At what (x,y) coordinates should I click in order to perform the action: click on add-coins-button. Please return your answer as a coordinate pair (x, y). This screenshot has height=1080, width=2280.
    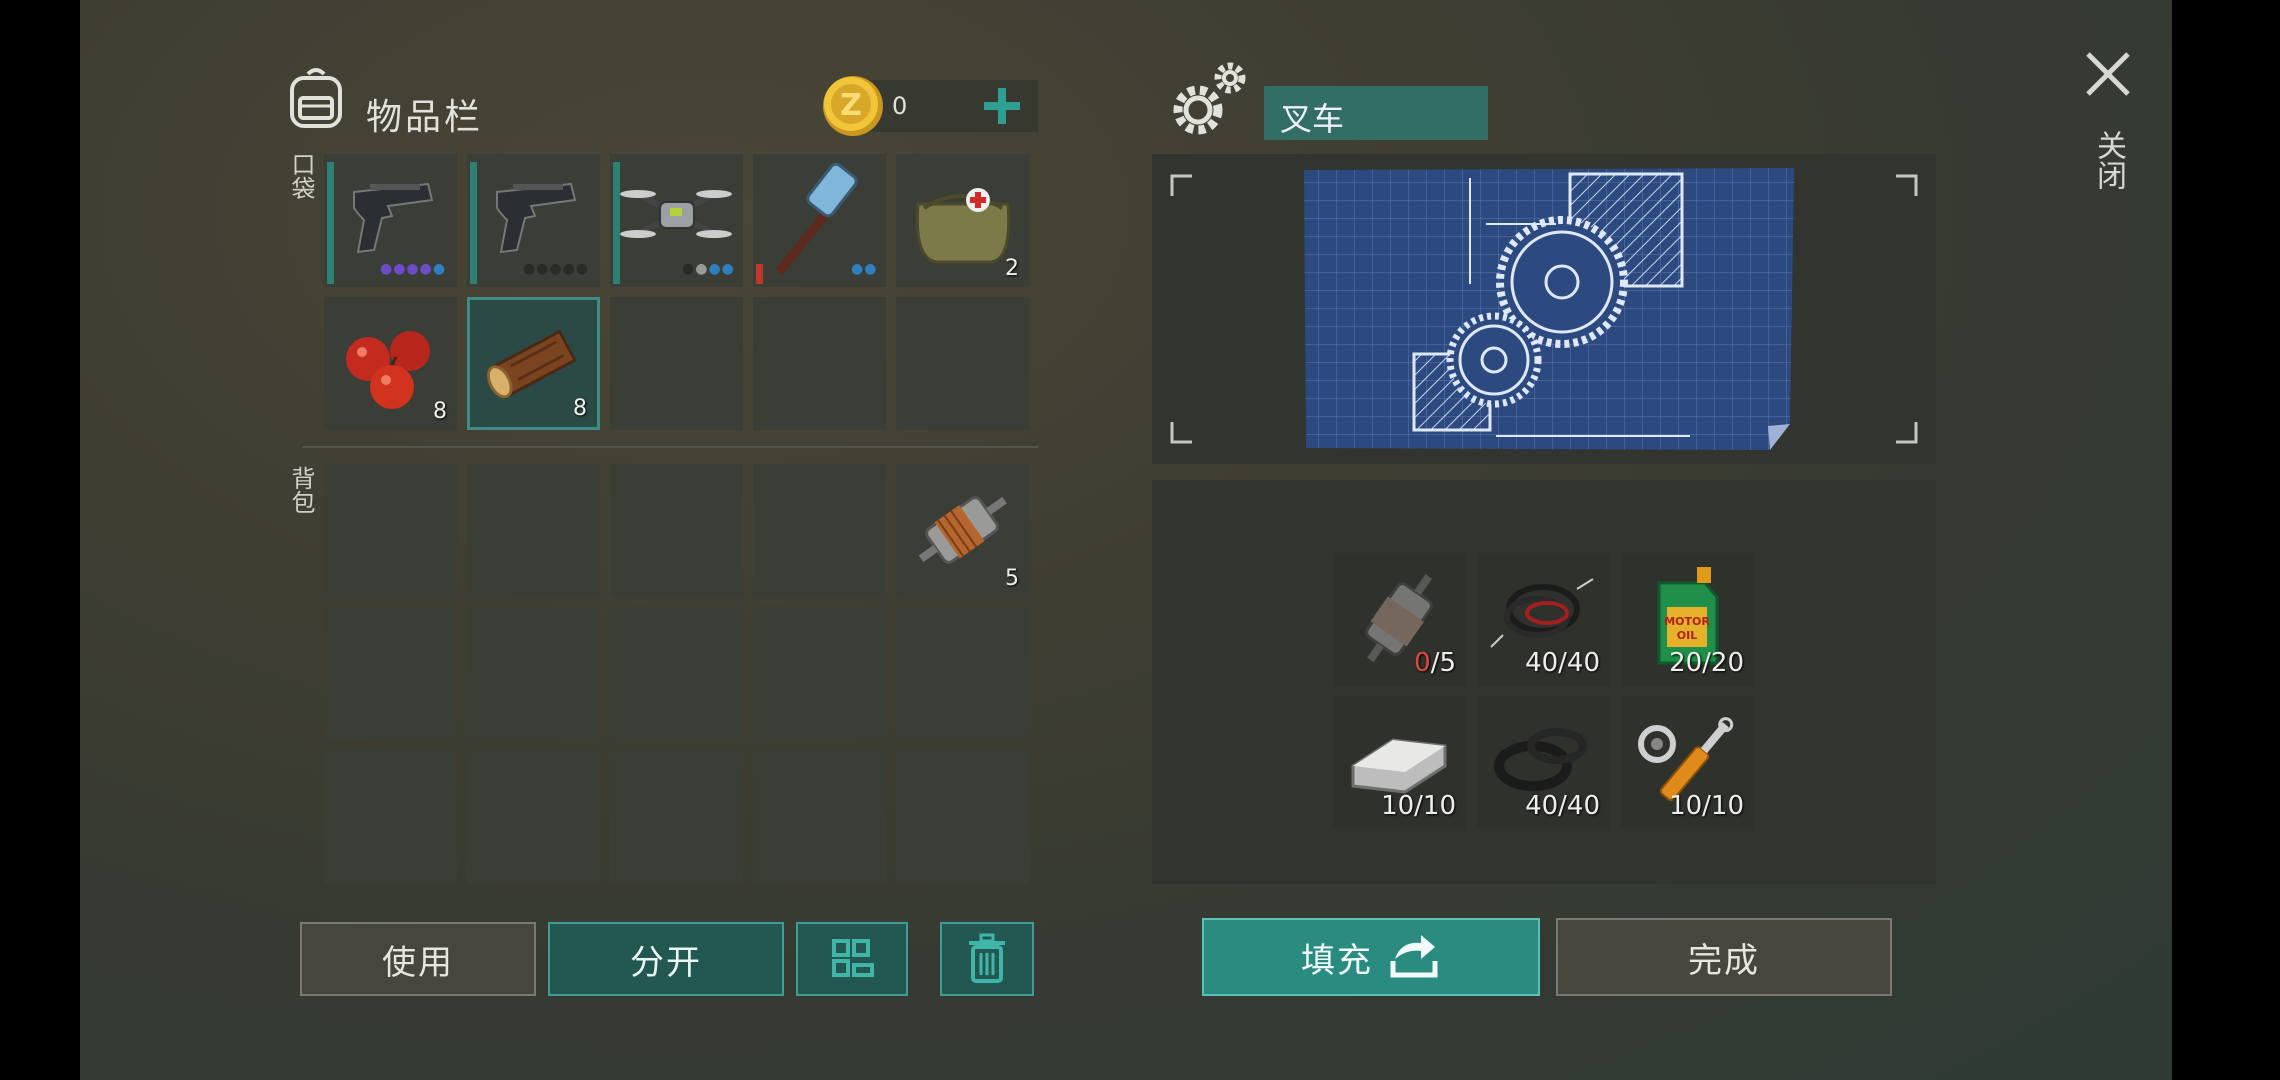
    Looking at the image, I should click on (1002, 106).